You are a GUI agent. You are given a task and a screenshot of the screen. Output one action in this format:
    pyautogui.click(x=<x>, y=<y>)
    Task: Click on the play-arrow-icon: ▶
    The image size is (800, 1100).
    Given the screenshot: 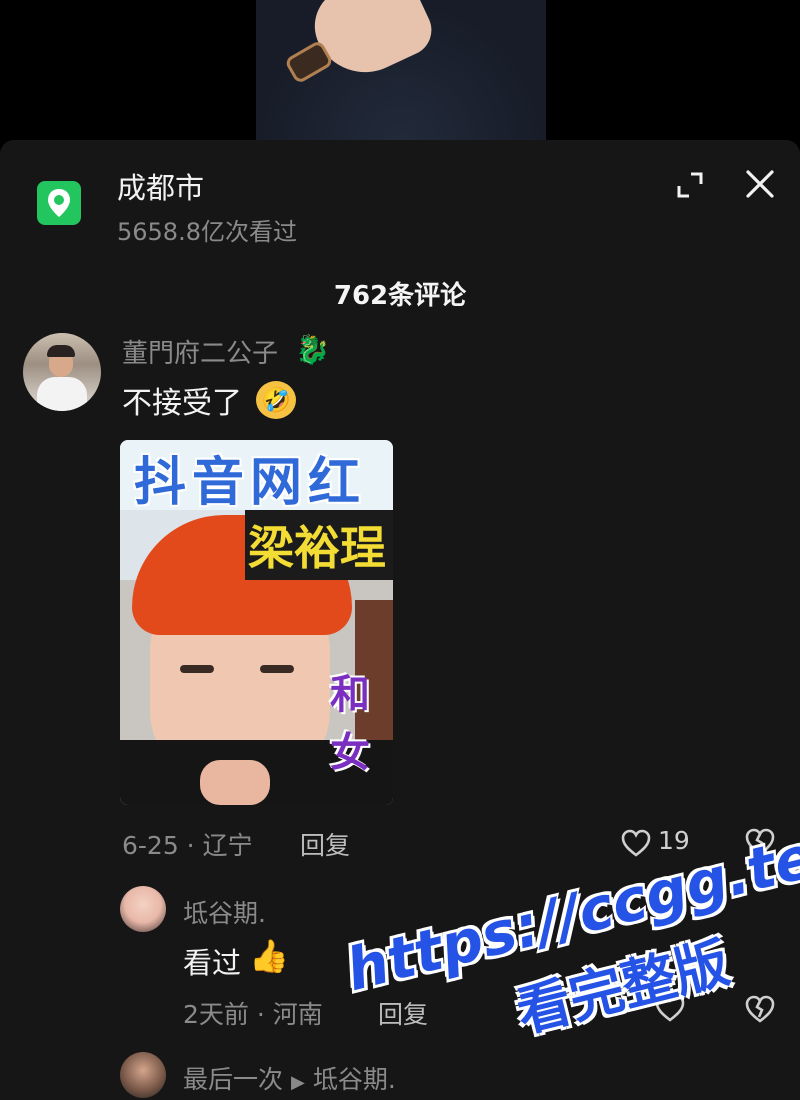 What is the action you would take?
    pyautogui.click(x=298, y=1082)
    